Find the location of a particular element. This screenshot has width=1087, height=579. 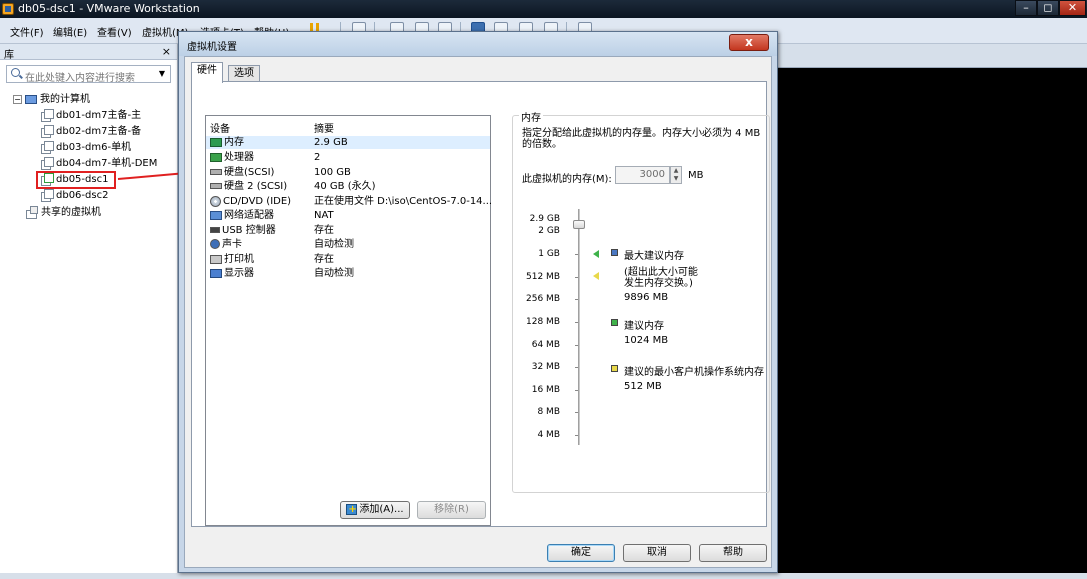

tree-item-label: db02-dm7主备-备 is located at coordinates (99, 131).